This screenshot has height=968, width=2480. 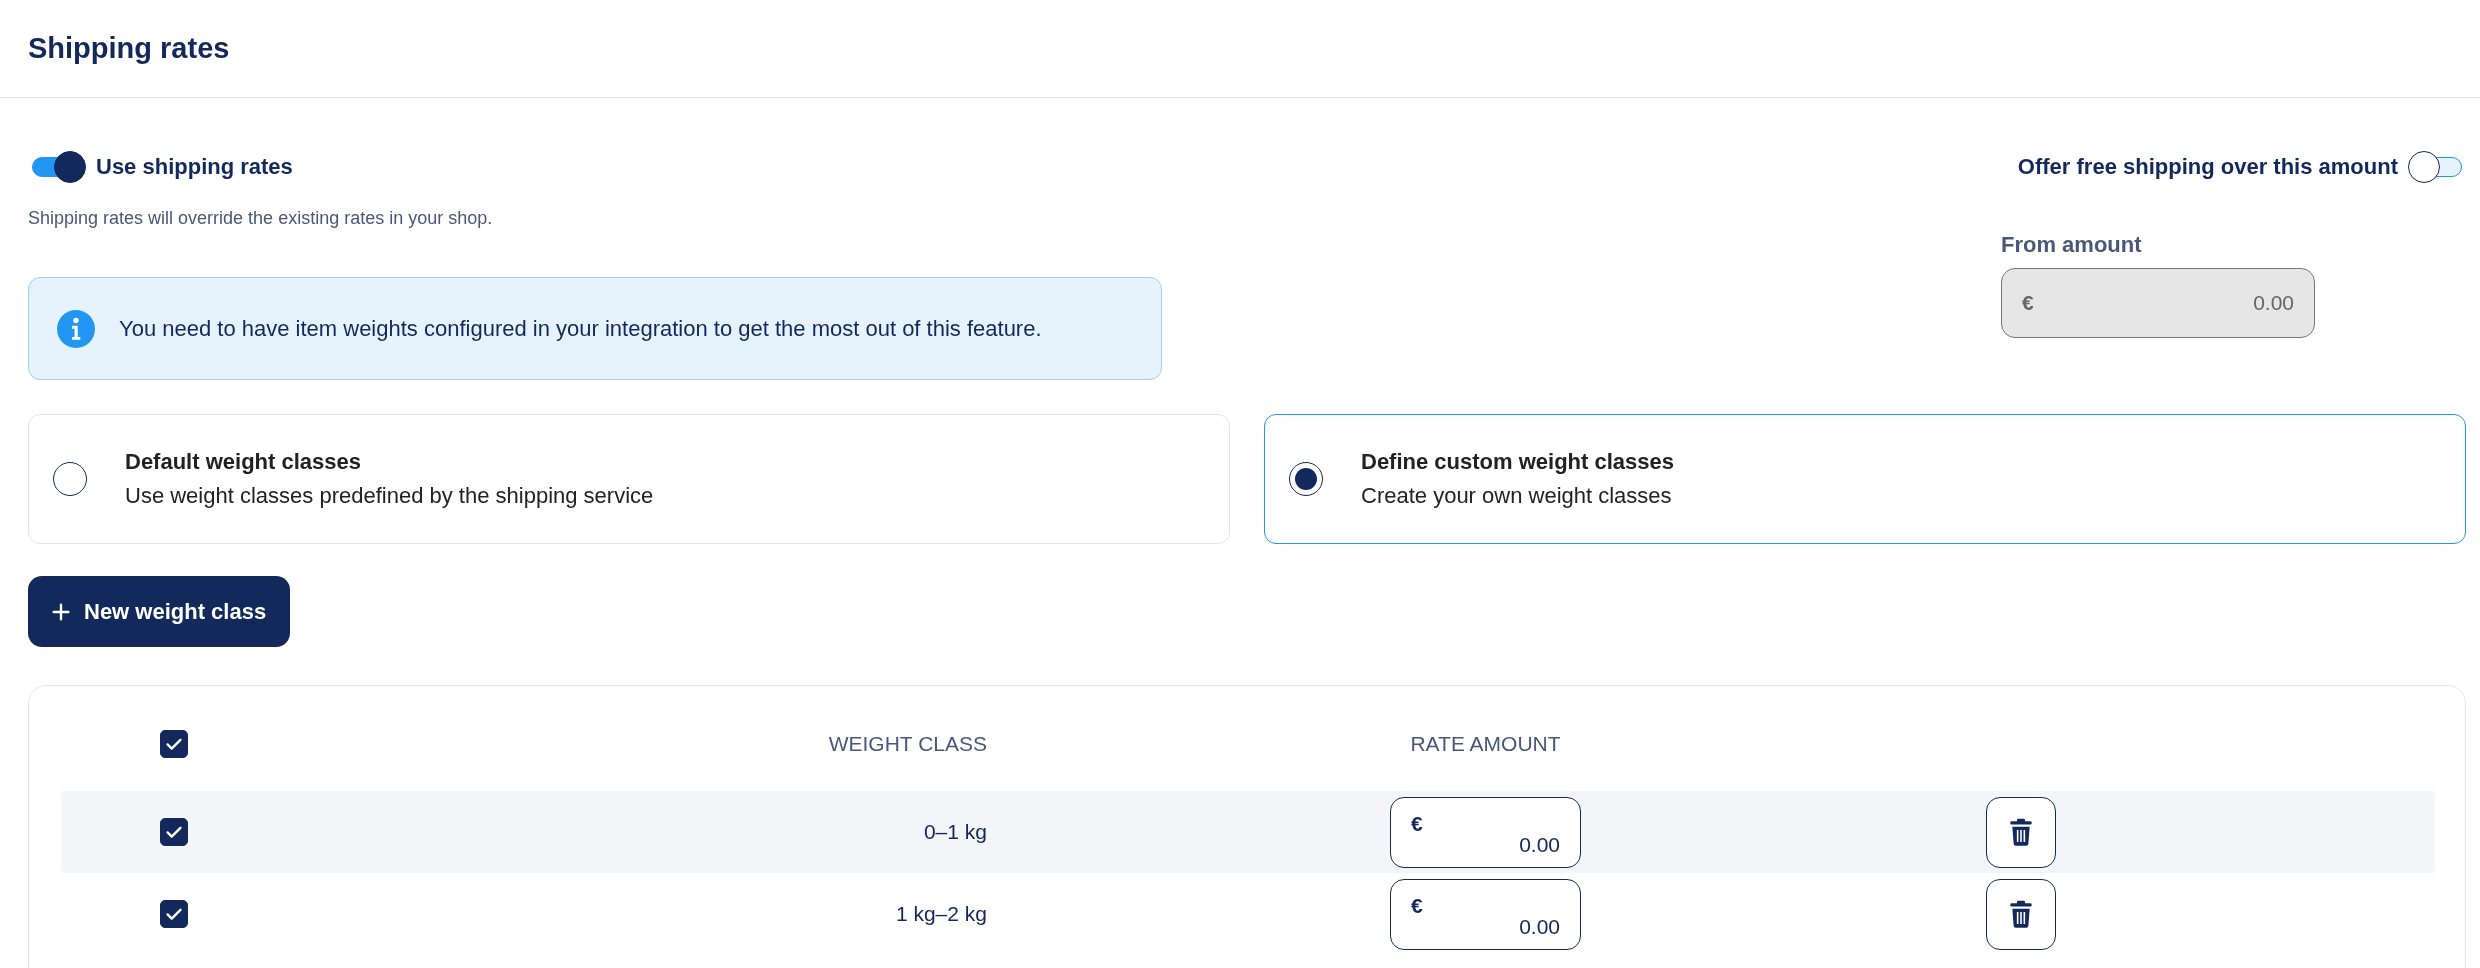 What do you see at coordinates (1865, 479) in the screenshot?
I see `option-card: Define custom weight classes Create your own weight classes` at bounding box center [1865, 479].